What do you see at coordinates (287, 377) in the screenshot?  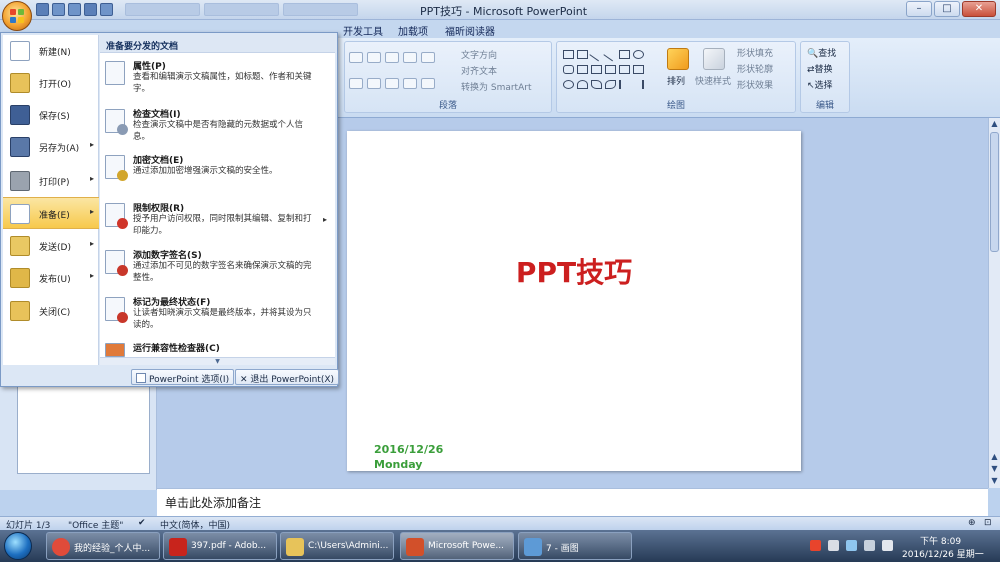 I see `exit-powerpoint-button: ✕ 退出 PowerPoint(X)` at bounding box center [287, 377].